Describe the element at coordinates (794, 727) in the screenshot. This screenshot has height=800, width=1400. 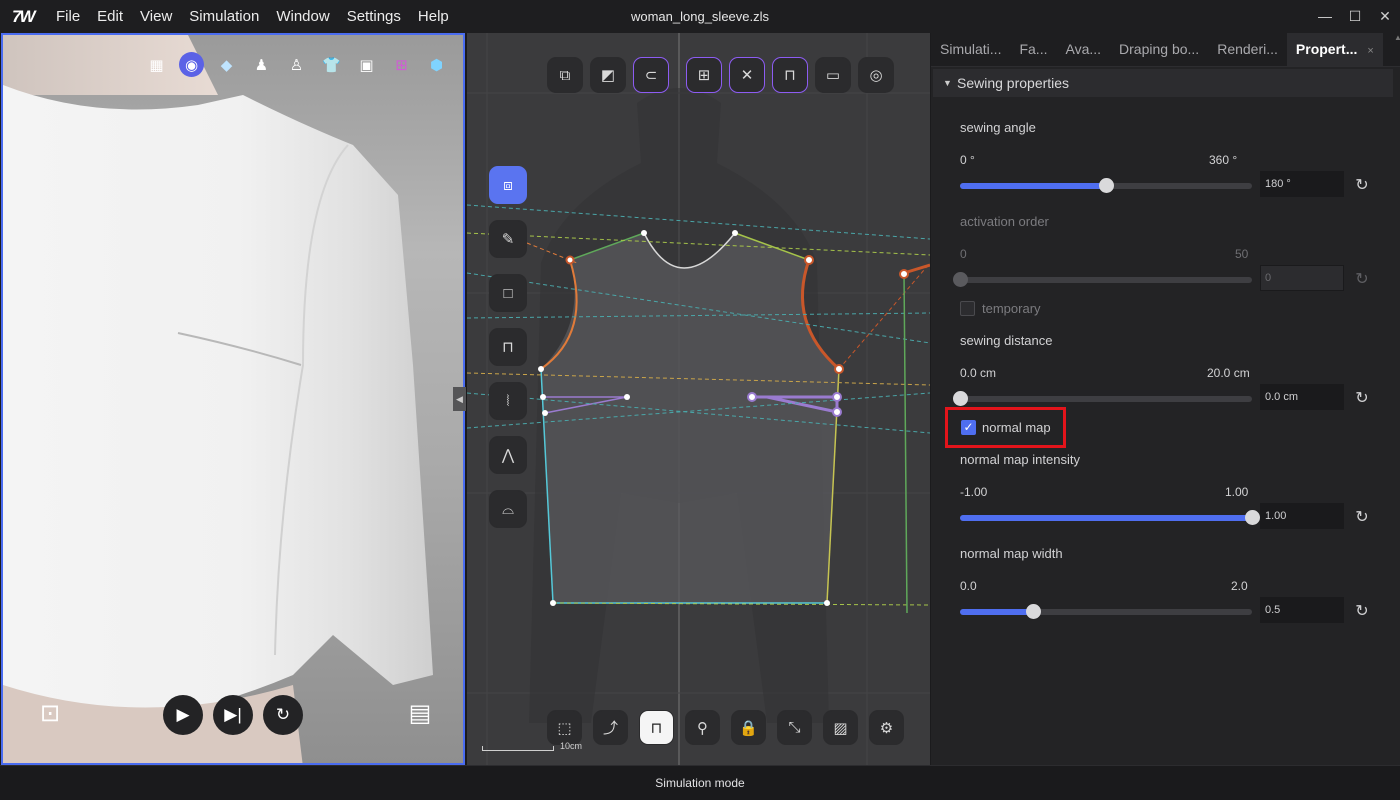
I see `cut-icon: ⤡` at that location.